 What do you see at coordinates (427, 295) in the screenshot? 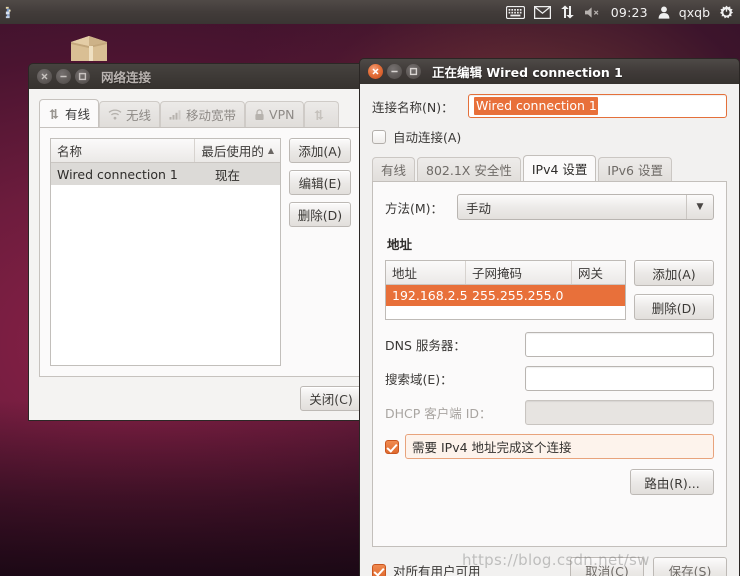
I see `row-address: 192.168.2.5` at bounding box center [427, 295].